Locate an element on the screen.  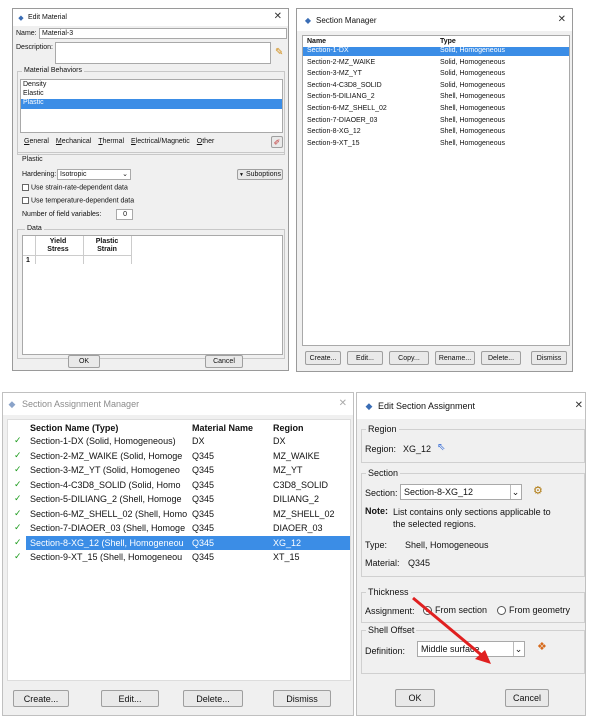
cancel-button: Cancel is located at coordinates (224, 361).